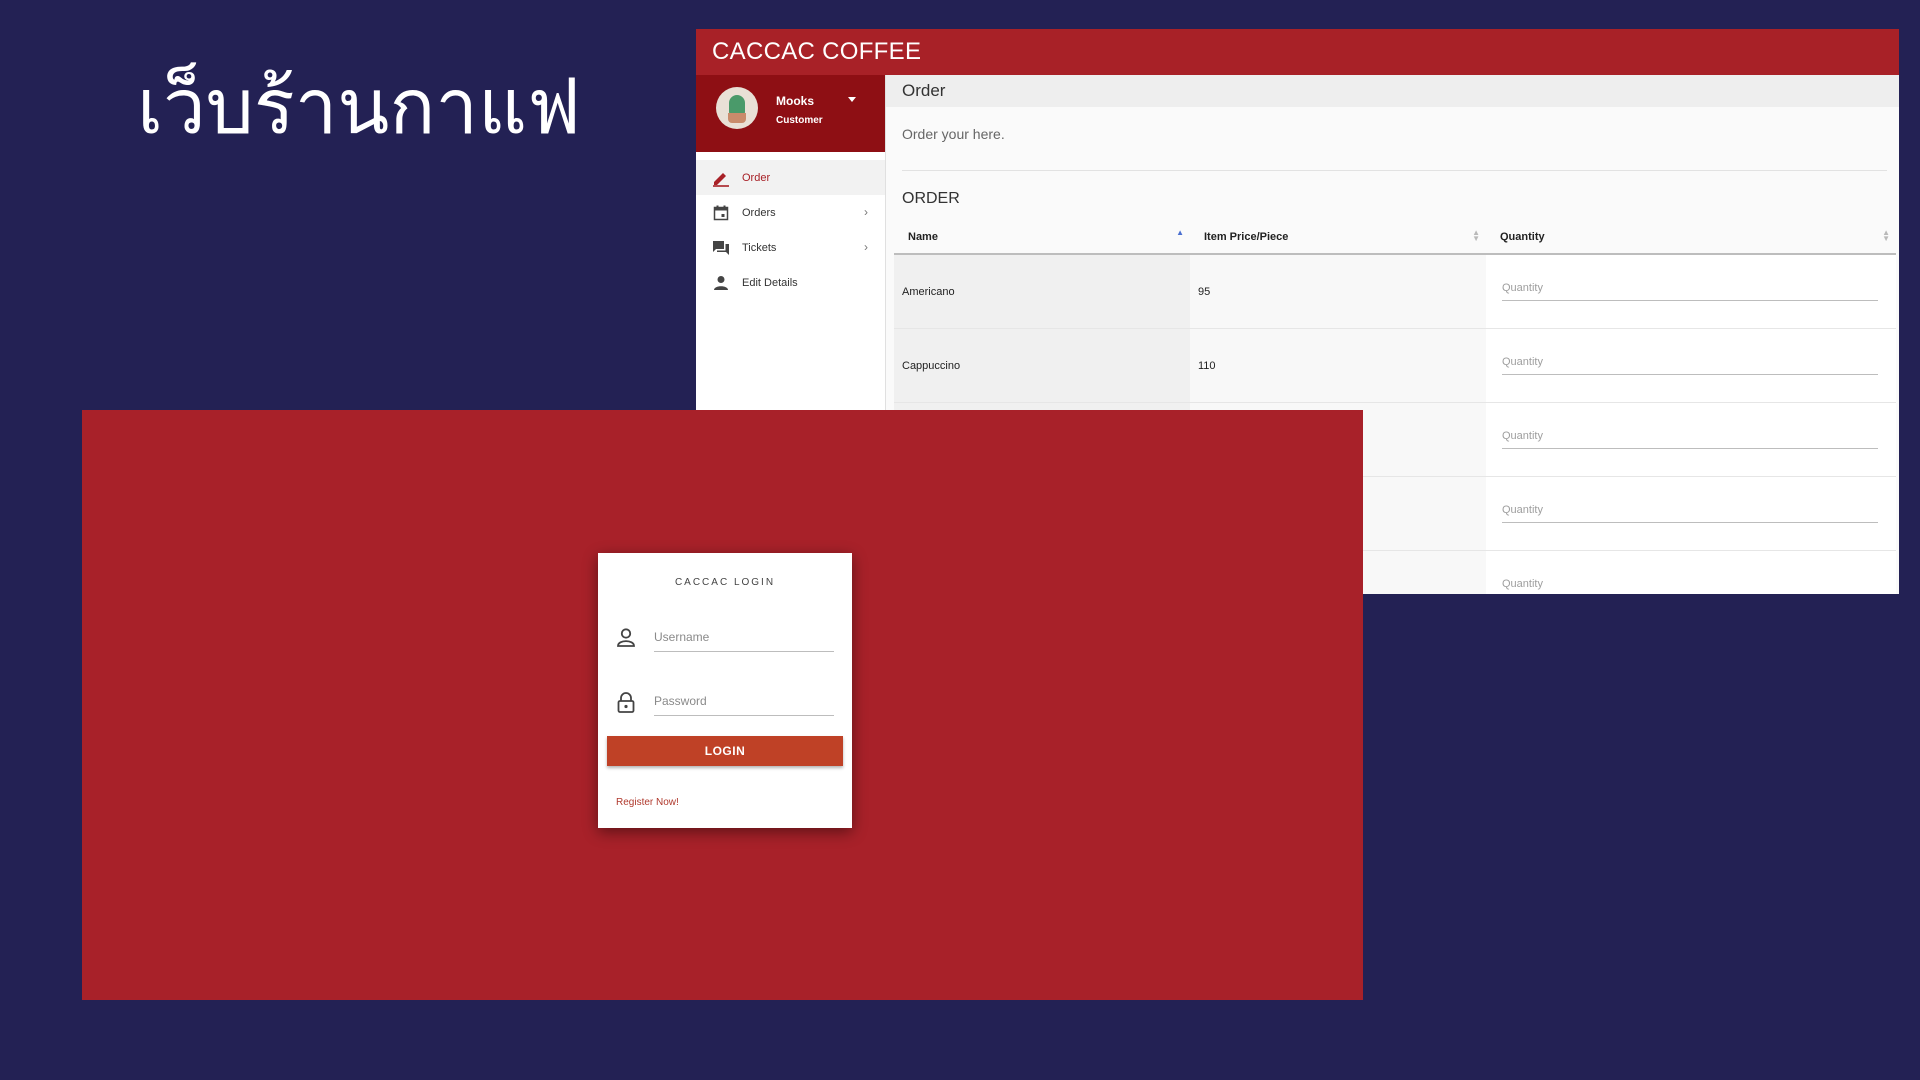 This screenshot has height=1080, width=1920. Describe the element at coordinates (790, 212) in the screenshot. I see `sidebar-item-orders: Orders ›` at that location.